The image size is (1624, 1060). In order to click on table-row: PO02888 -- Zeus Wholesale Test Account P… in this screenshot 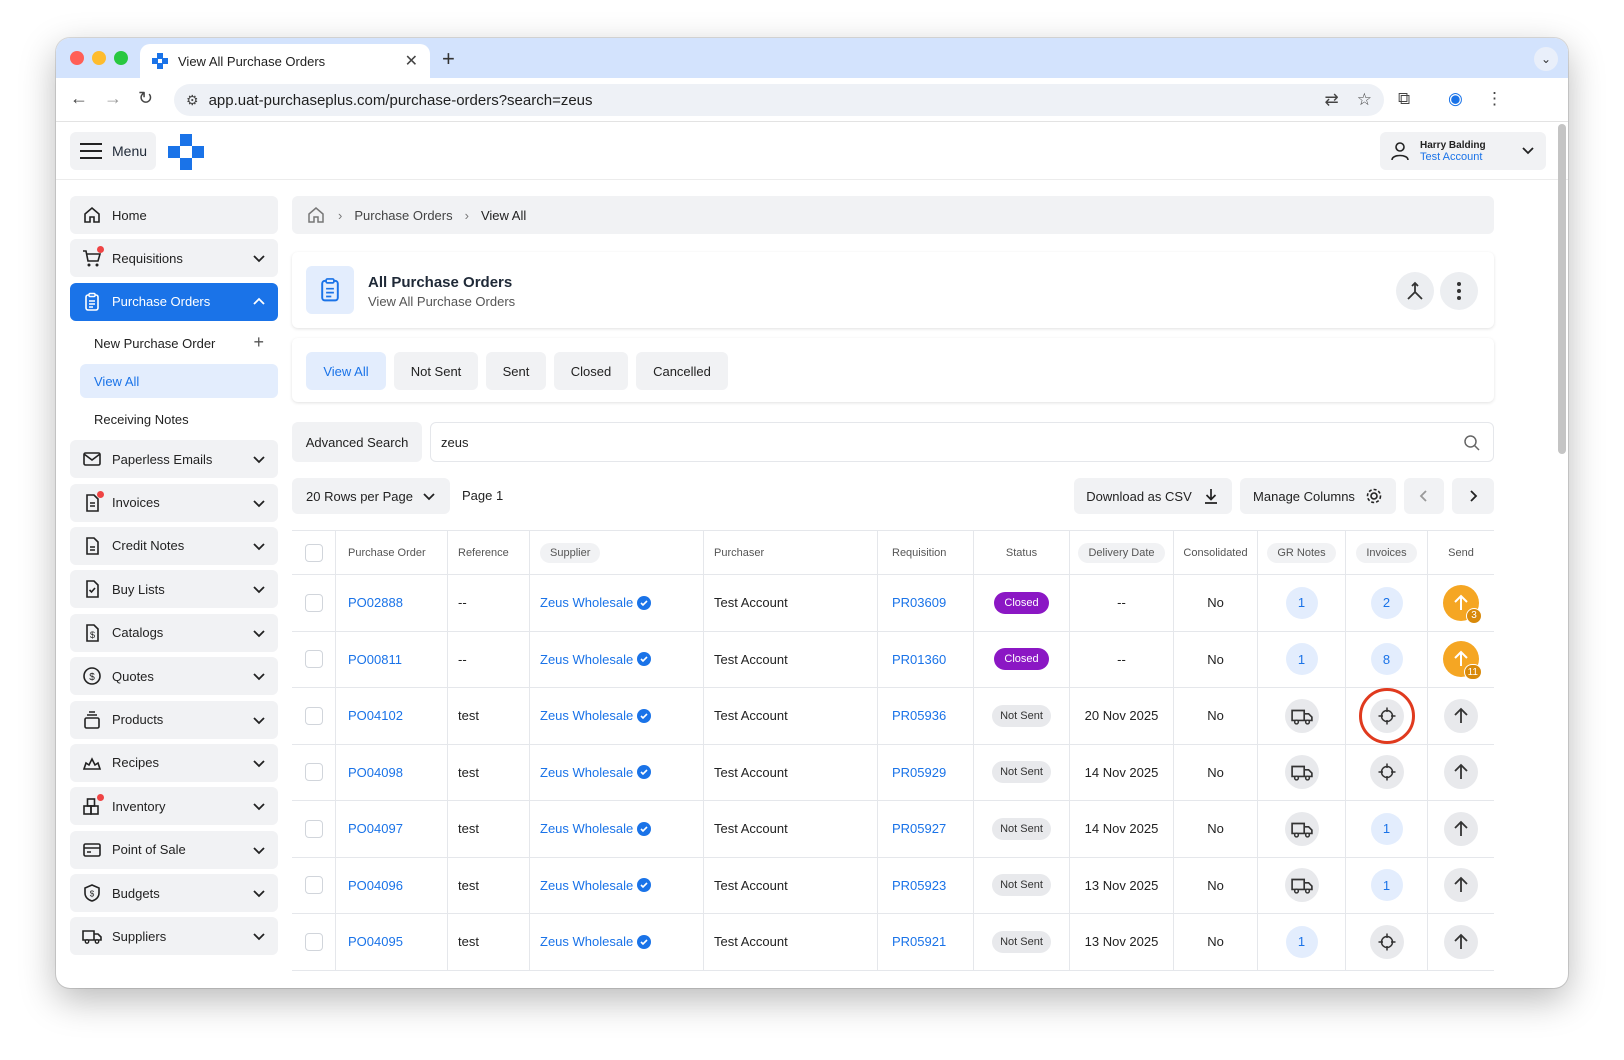, I will do `click(893, 603)`.